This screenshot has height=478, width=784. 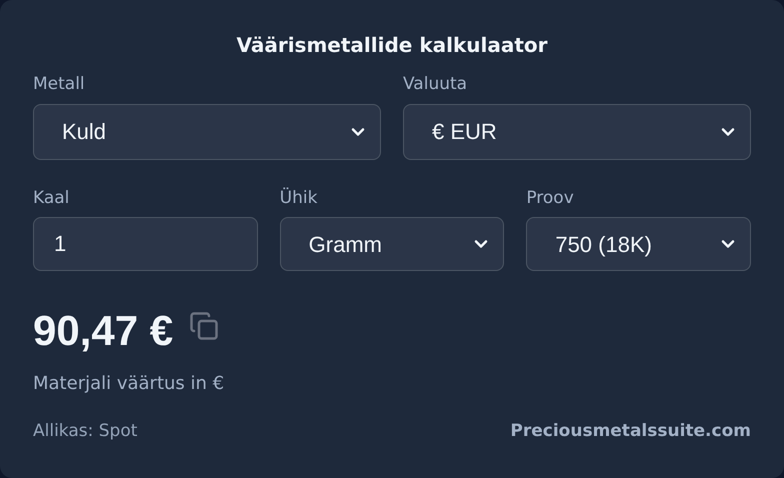 I want to click on dropdown-select: 750 (18K), so click(x=638, y=244).